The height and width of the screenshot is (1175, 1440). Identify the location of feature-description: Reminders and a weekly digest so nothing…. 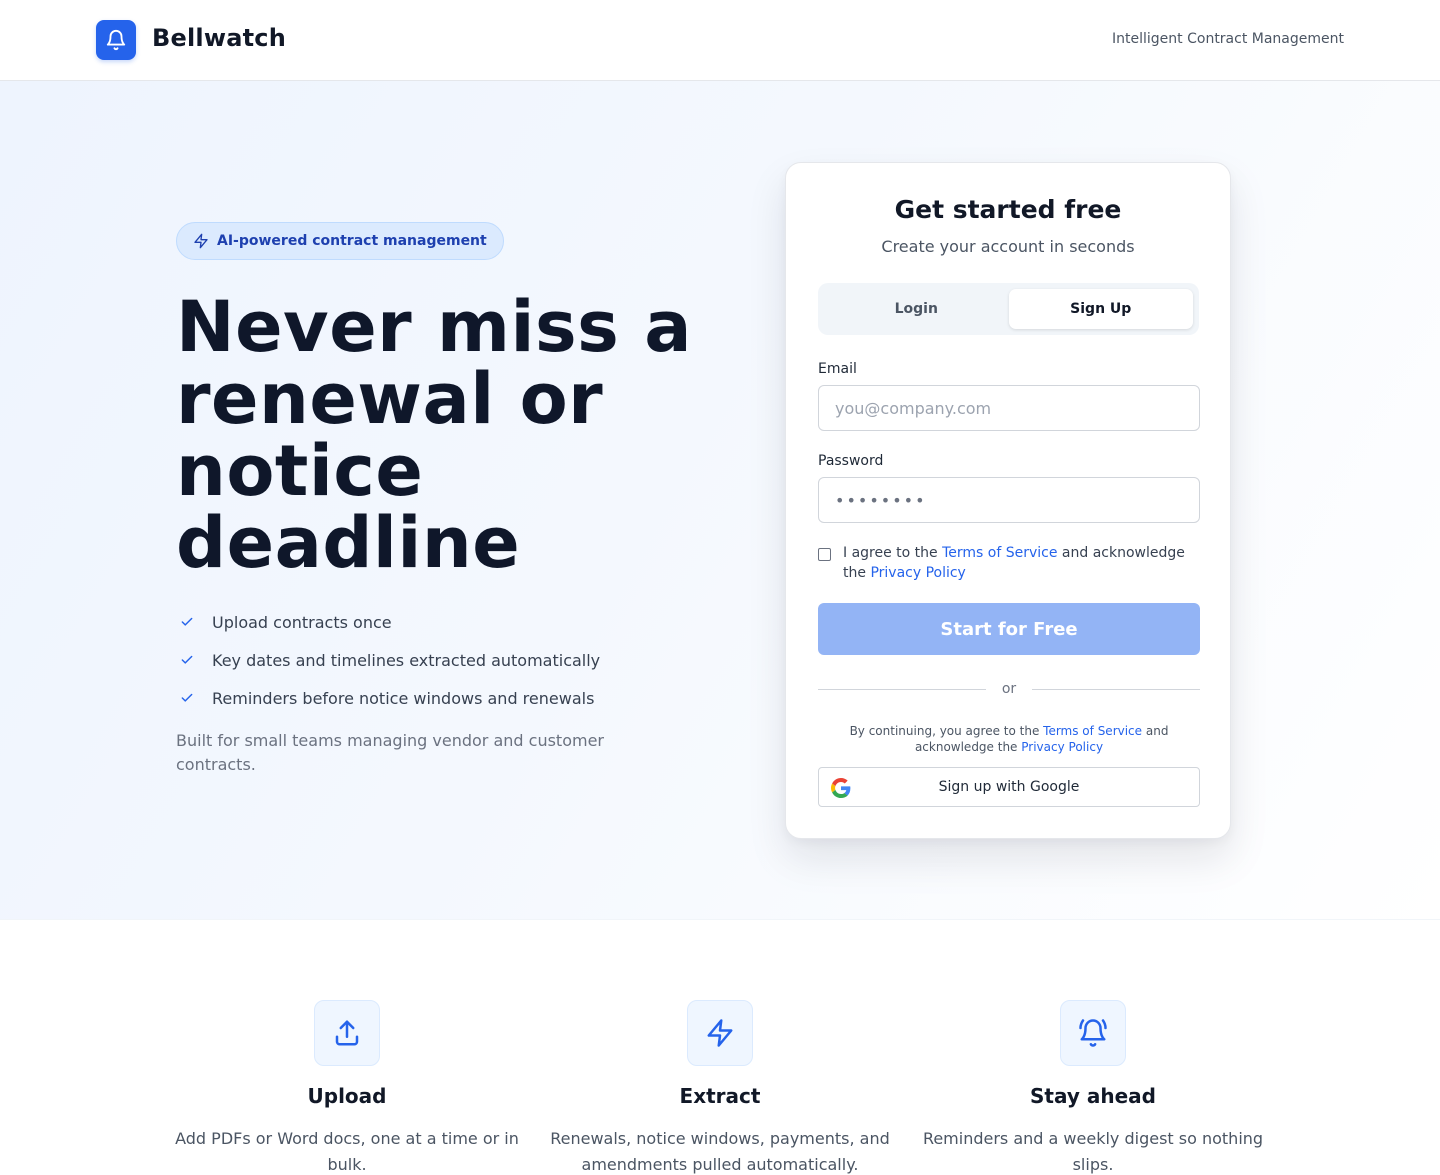
(1093, 1151).